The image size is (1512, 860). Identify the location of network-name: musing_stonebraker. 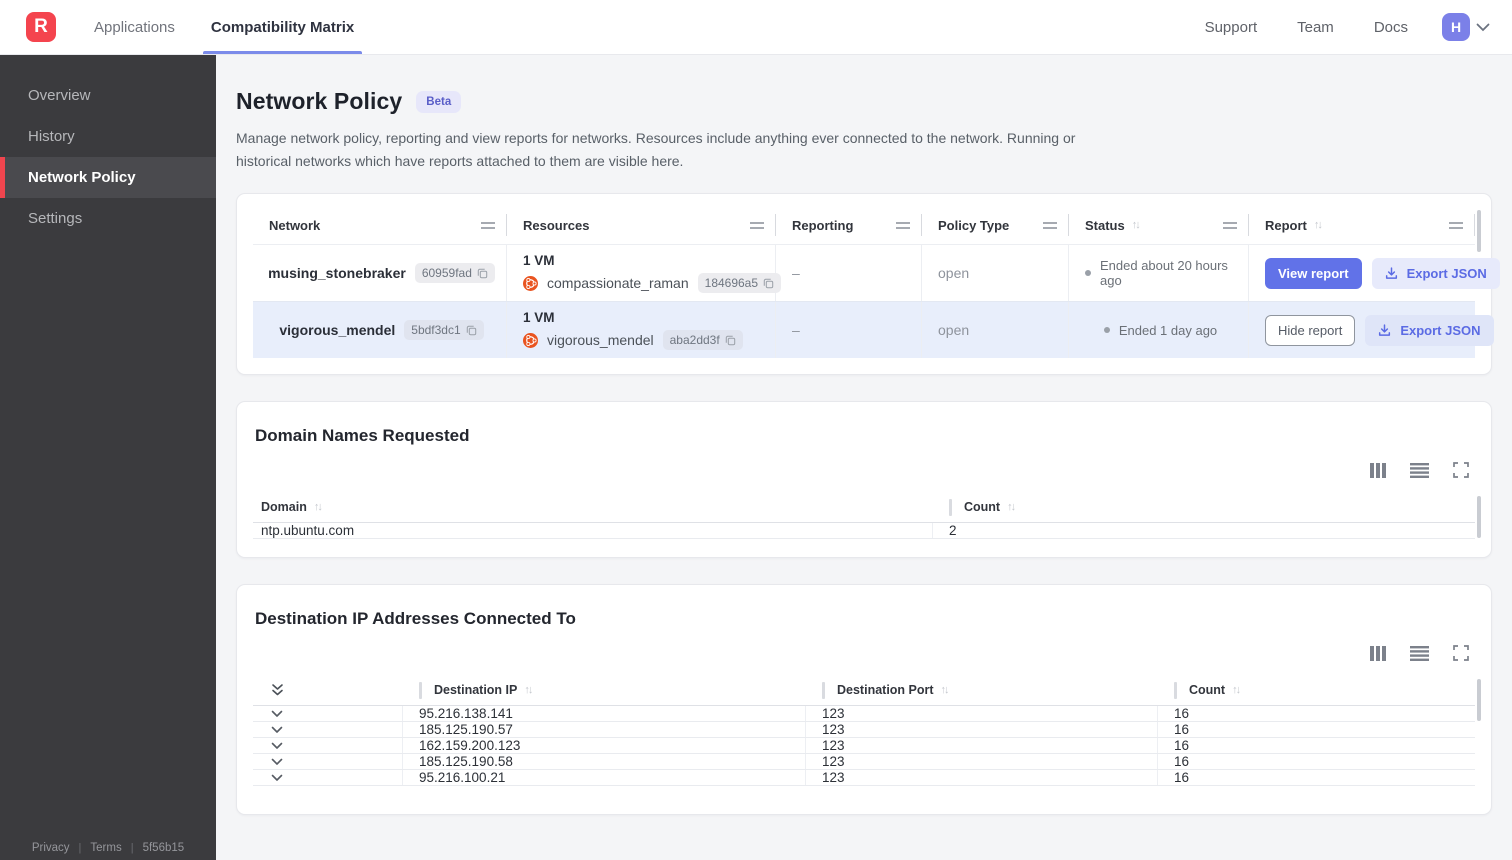
(337, 273).